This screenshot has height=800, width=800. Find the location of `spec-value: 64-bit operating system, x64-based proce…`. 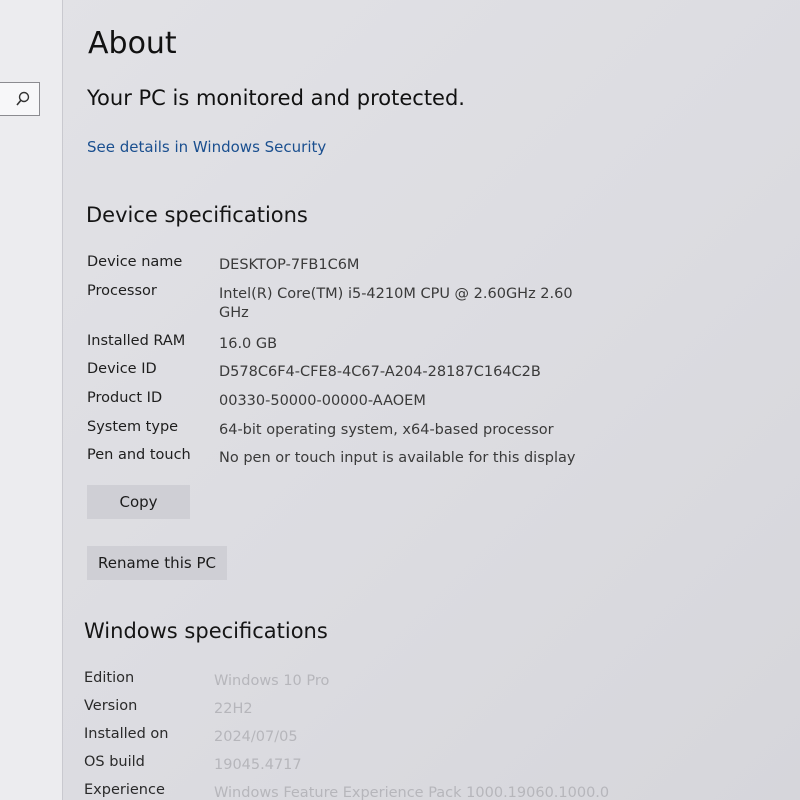

spec-value: 64-bit operating system, x64-based proce… is located at coordinates (386, 430).